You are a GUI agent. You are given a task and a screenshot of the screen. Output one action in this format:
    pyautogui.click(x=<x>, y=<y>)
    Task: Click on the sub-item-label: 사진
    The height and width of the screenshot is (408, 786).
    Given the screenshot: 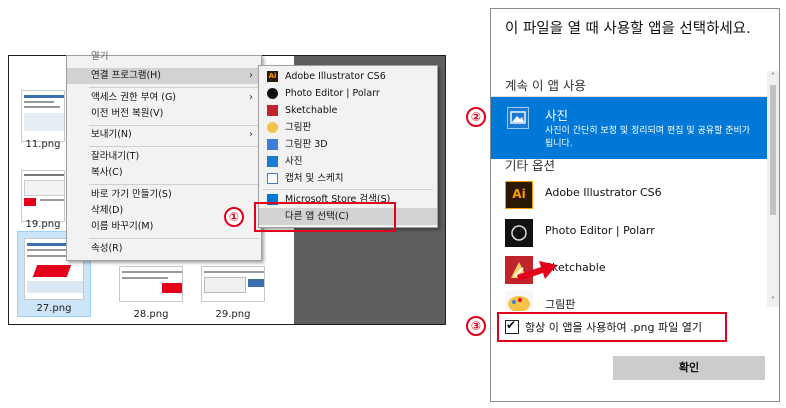 What is the action you would take?
    pyautogui.click(x=294, y=161)
    